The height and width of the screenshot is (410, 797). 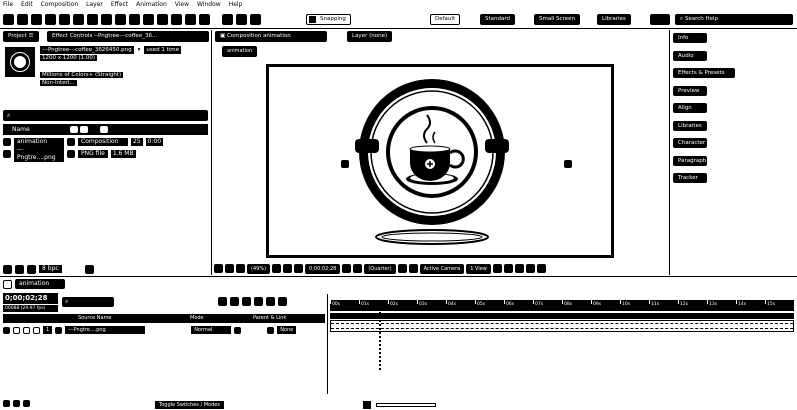 What do you see at coordinates (64, 19) in the screenshot?
I see `rotate-tool-icon` at bounding box center [64, 19].